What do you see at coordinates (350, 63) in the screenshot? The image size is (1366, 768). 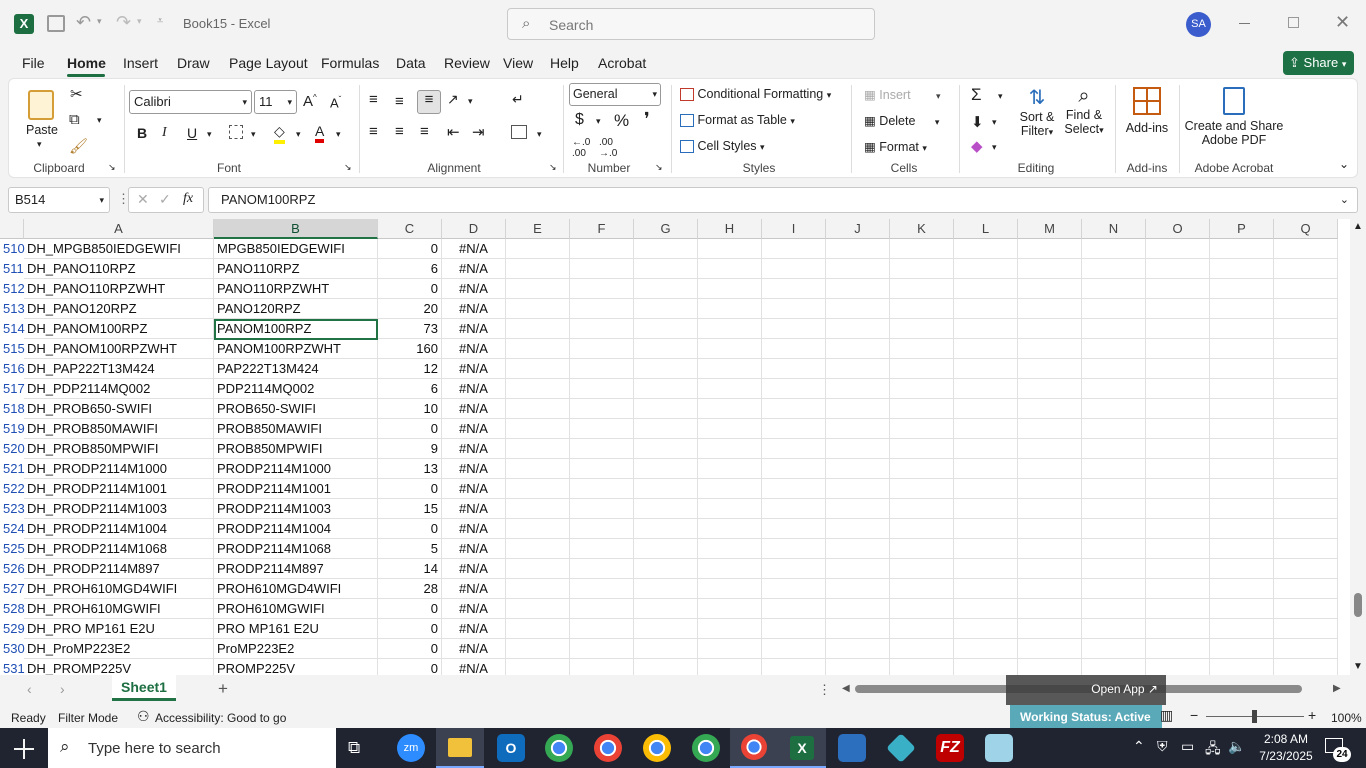 I see `tab-formulas: Formulas` at bounding box center [350, 63].